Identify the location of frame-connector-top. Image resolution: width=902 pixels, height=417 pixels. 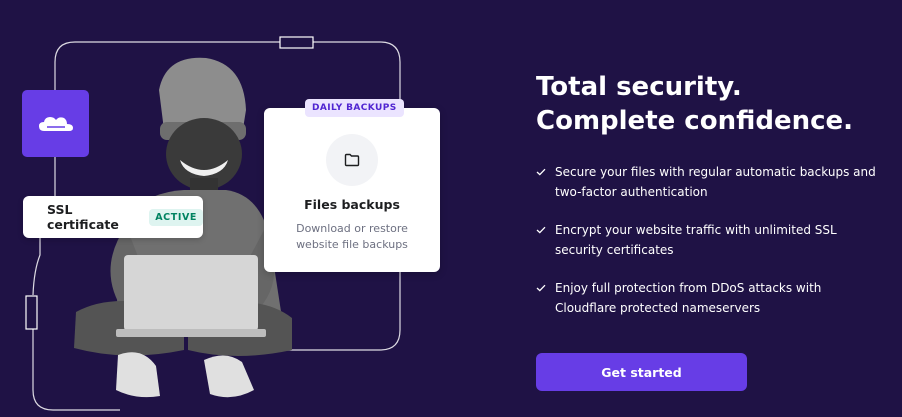
(296, 42).